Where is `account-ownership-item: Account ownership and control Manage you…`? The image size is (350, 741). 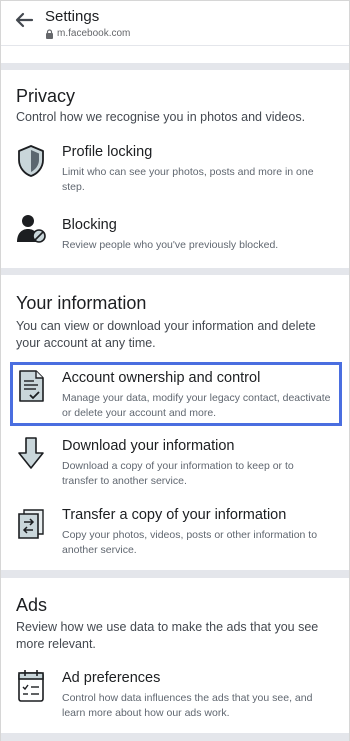
account-ownership-item: Account ownership and control Manage you… is located at coordinates (175, 394).